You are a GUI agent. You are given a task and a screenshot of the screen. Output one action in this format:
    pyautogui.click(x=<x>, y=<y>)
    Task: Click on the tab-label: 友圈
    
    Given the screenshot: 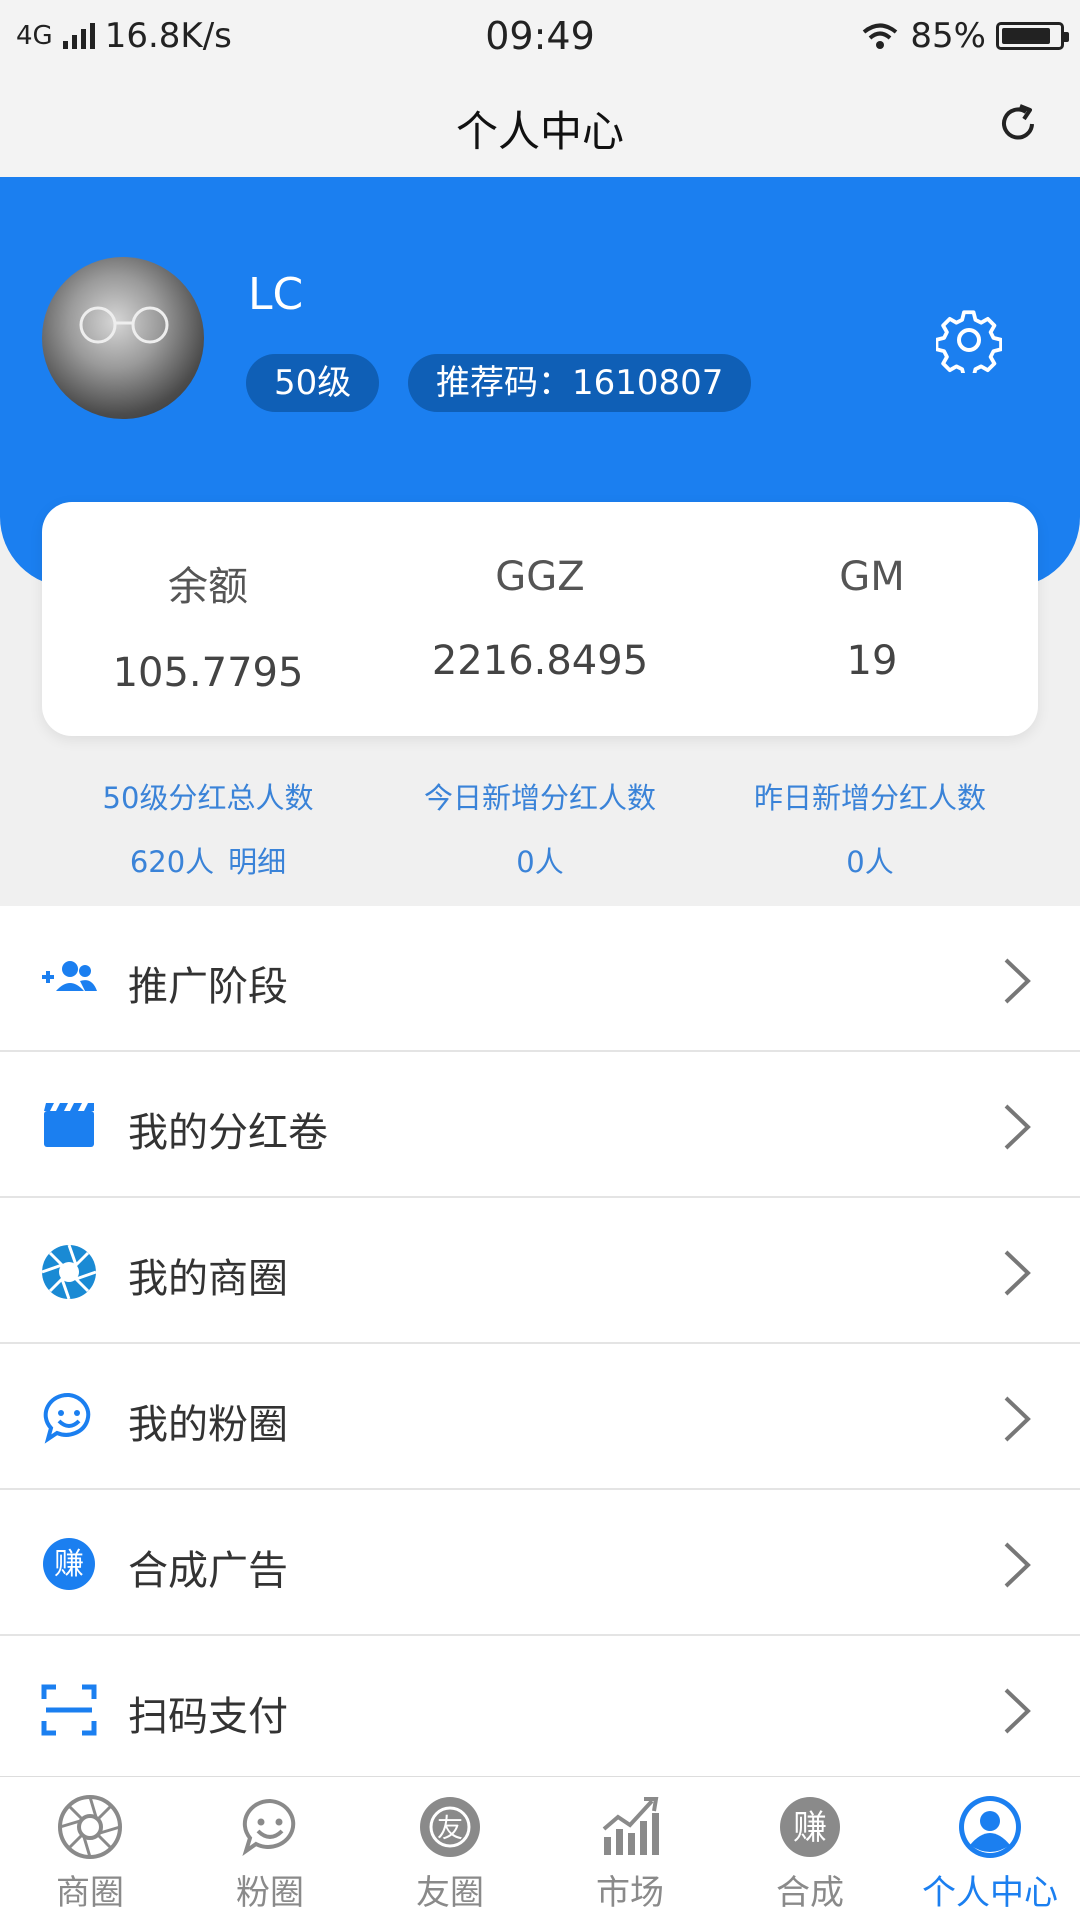 What is the action you would take?
    pyautogui.click(x=450, y=1893)
    